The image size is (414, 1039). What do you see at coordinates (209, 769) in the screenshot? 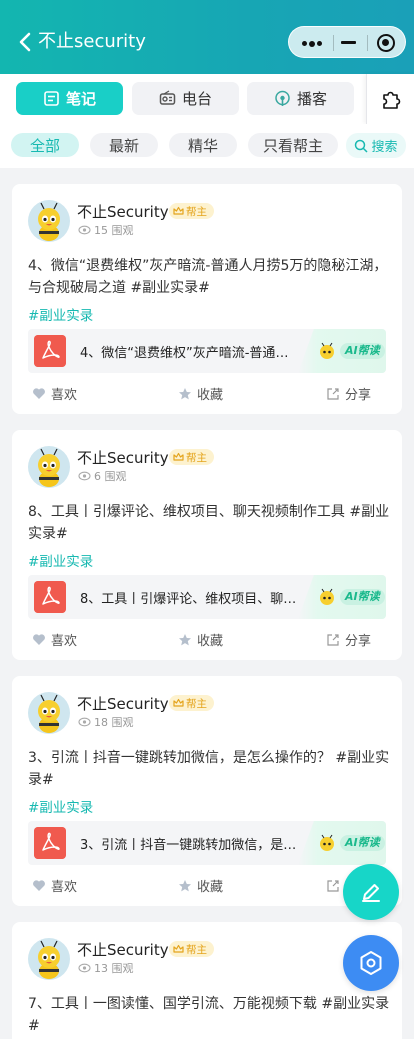
I see `post-text: 3、引流丨抖音一键跳转加微信，是怎么操作的？ #副业实录#` at bounding box center [209, 769].